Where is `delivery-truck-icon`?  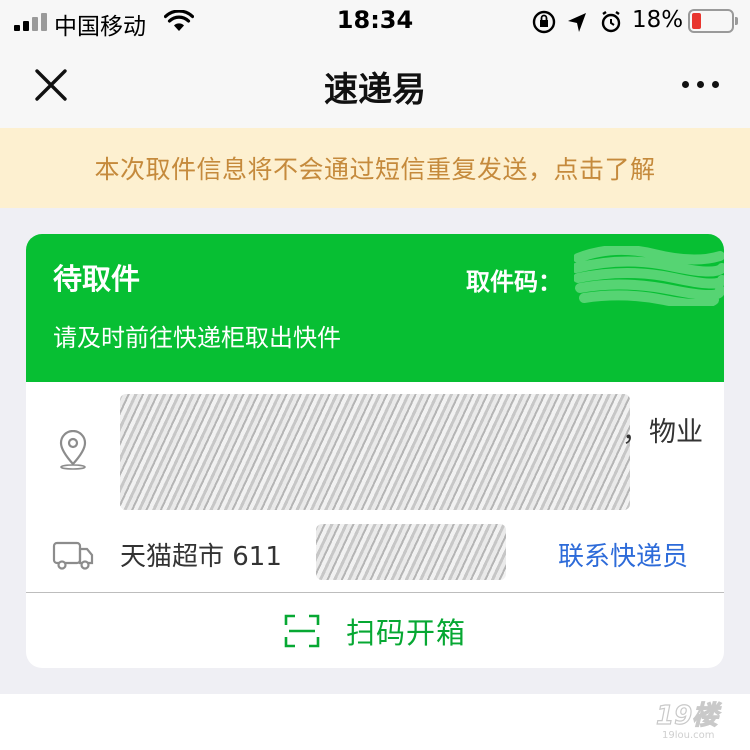
delivery-truck-icon is located at coordinates (73, 555).